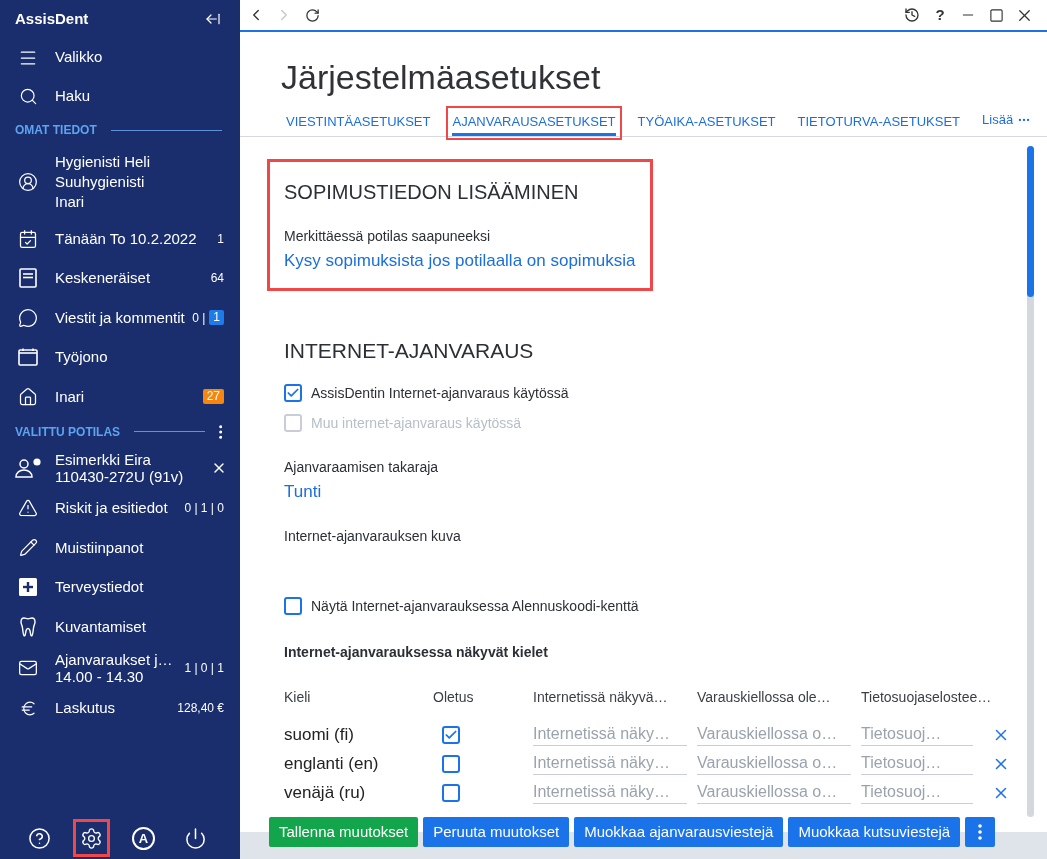 This screenshot has width=1047, height=859. I want to click on sidebar-item: Hygienisti Heli Suuhygienisti Inari, so click(103, 181).